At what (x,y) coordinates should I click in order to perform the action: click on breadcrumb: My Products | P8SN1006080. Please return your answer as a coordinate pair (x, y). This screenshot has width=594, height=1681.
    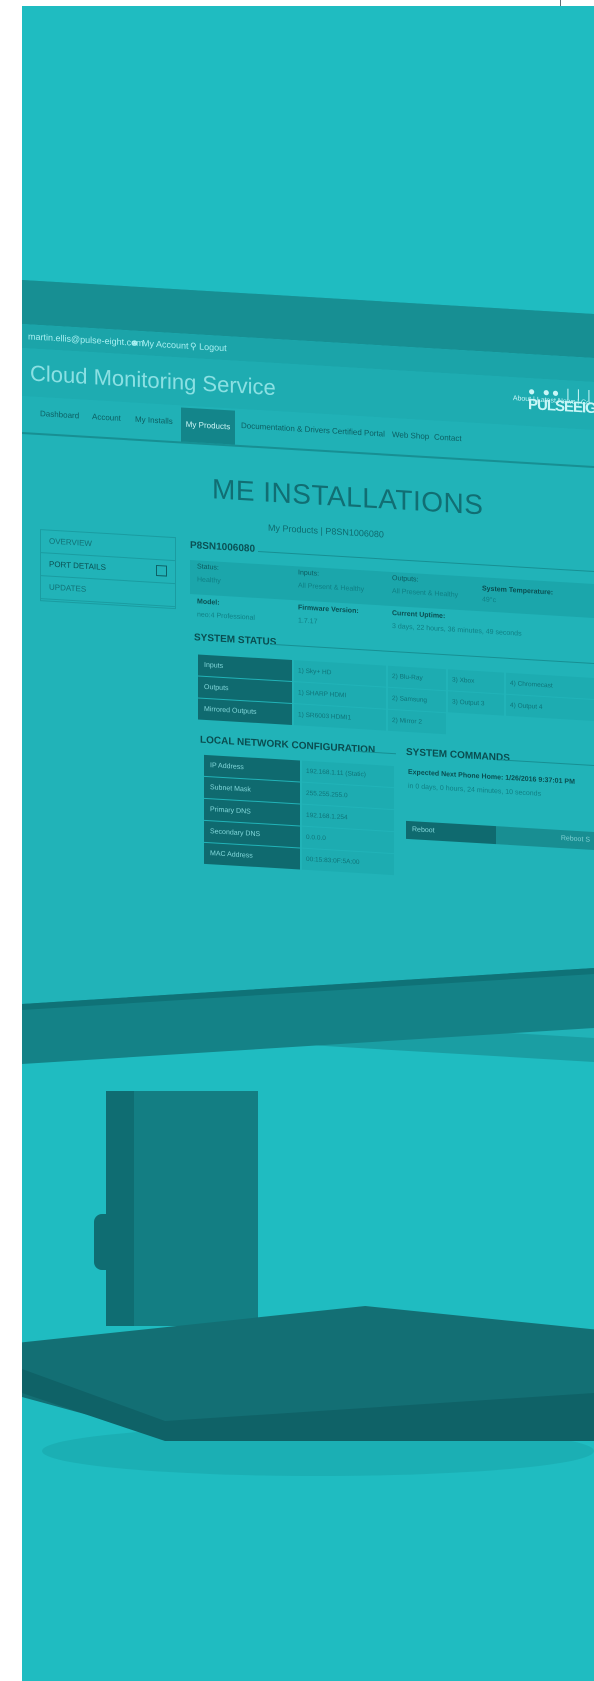
    Looking at the image, I should click on (326, 531).